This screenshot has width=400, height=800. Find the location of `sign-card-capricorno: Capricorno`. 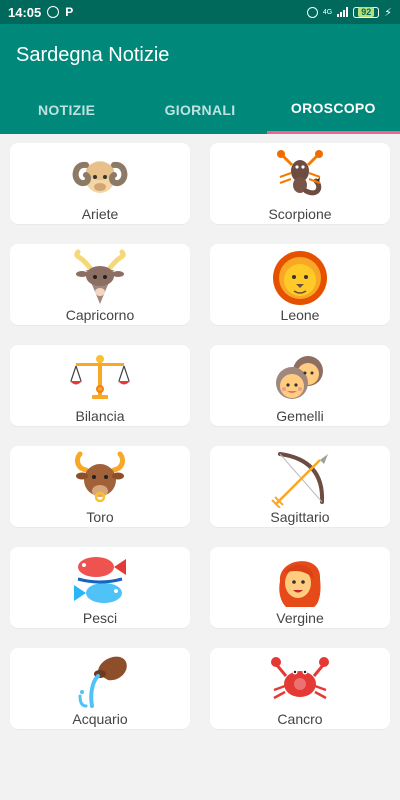

sign-card-capricorno: Capricorno is located at coordinates (100, 284).